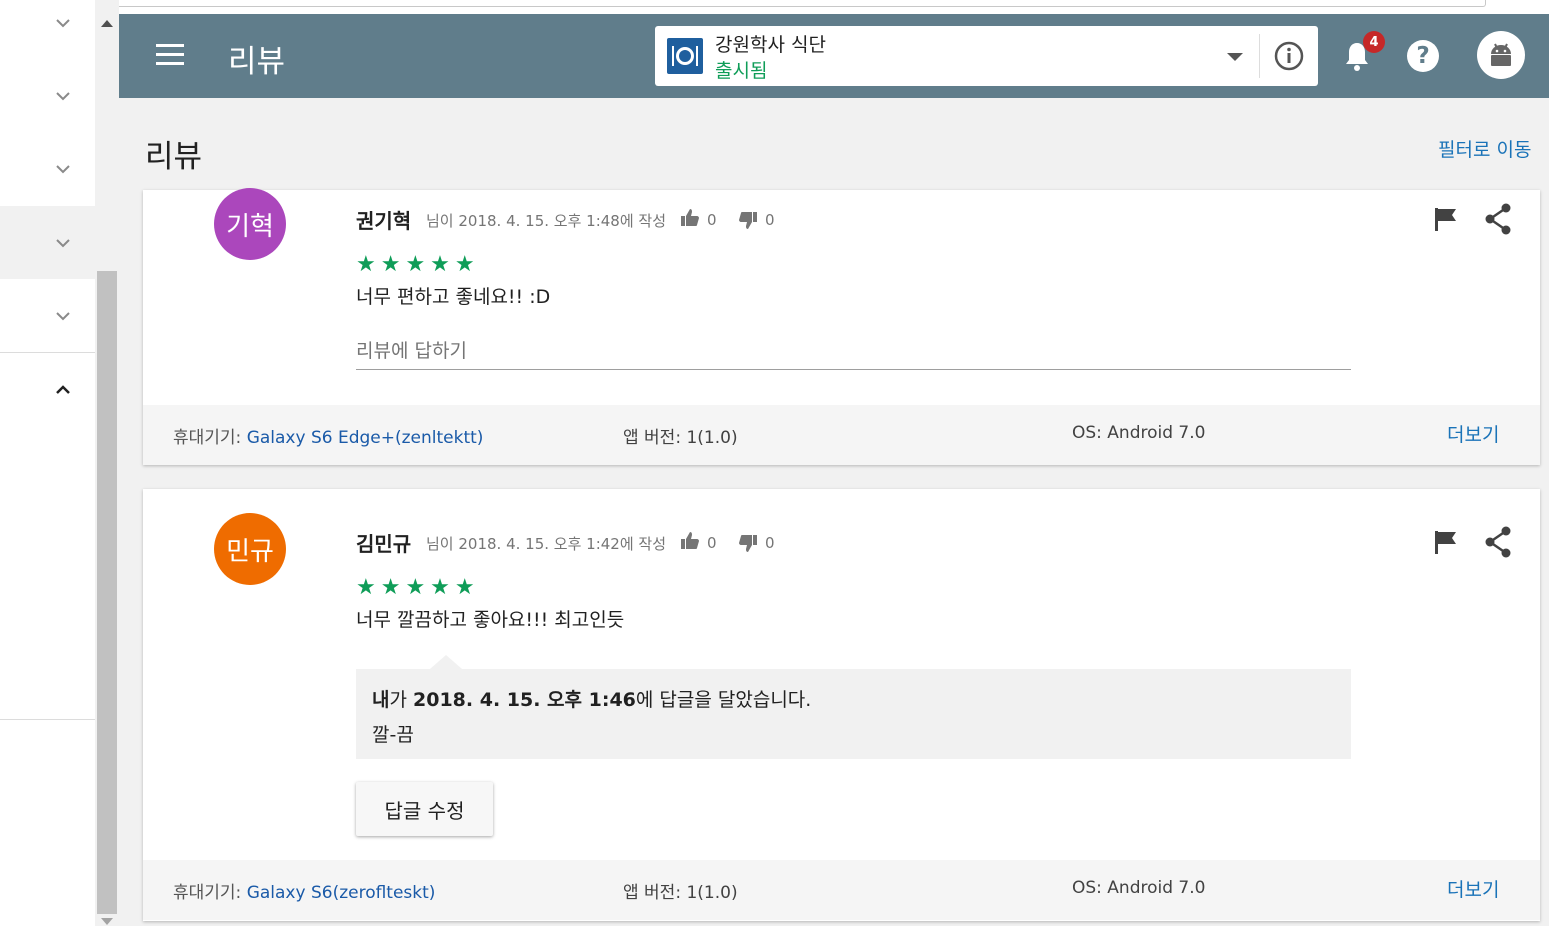  Describe the element at coordinates (365, 438) in the screenshot. I see `device-name: Galaxy S6 Edge+(zenltektt)` at that location.